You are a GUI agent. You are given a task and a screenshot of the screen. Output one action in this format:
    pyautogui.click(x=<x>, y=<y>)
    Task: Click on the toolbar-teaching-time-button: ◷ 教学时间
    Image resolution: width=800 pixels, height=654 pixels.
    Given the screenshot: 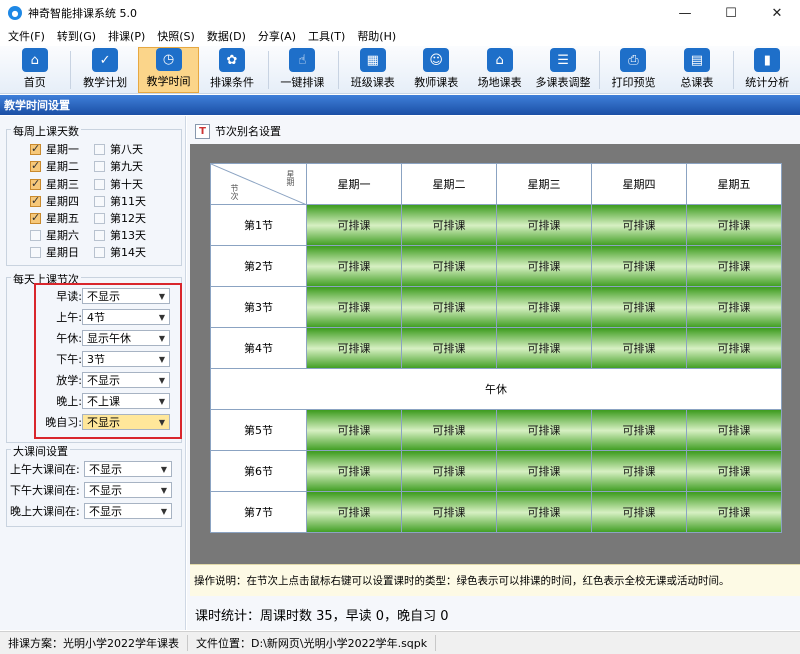 What is the action you would take?
    pyautogui.click(x=168, y=70)
    